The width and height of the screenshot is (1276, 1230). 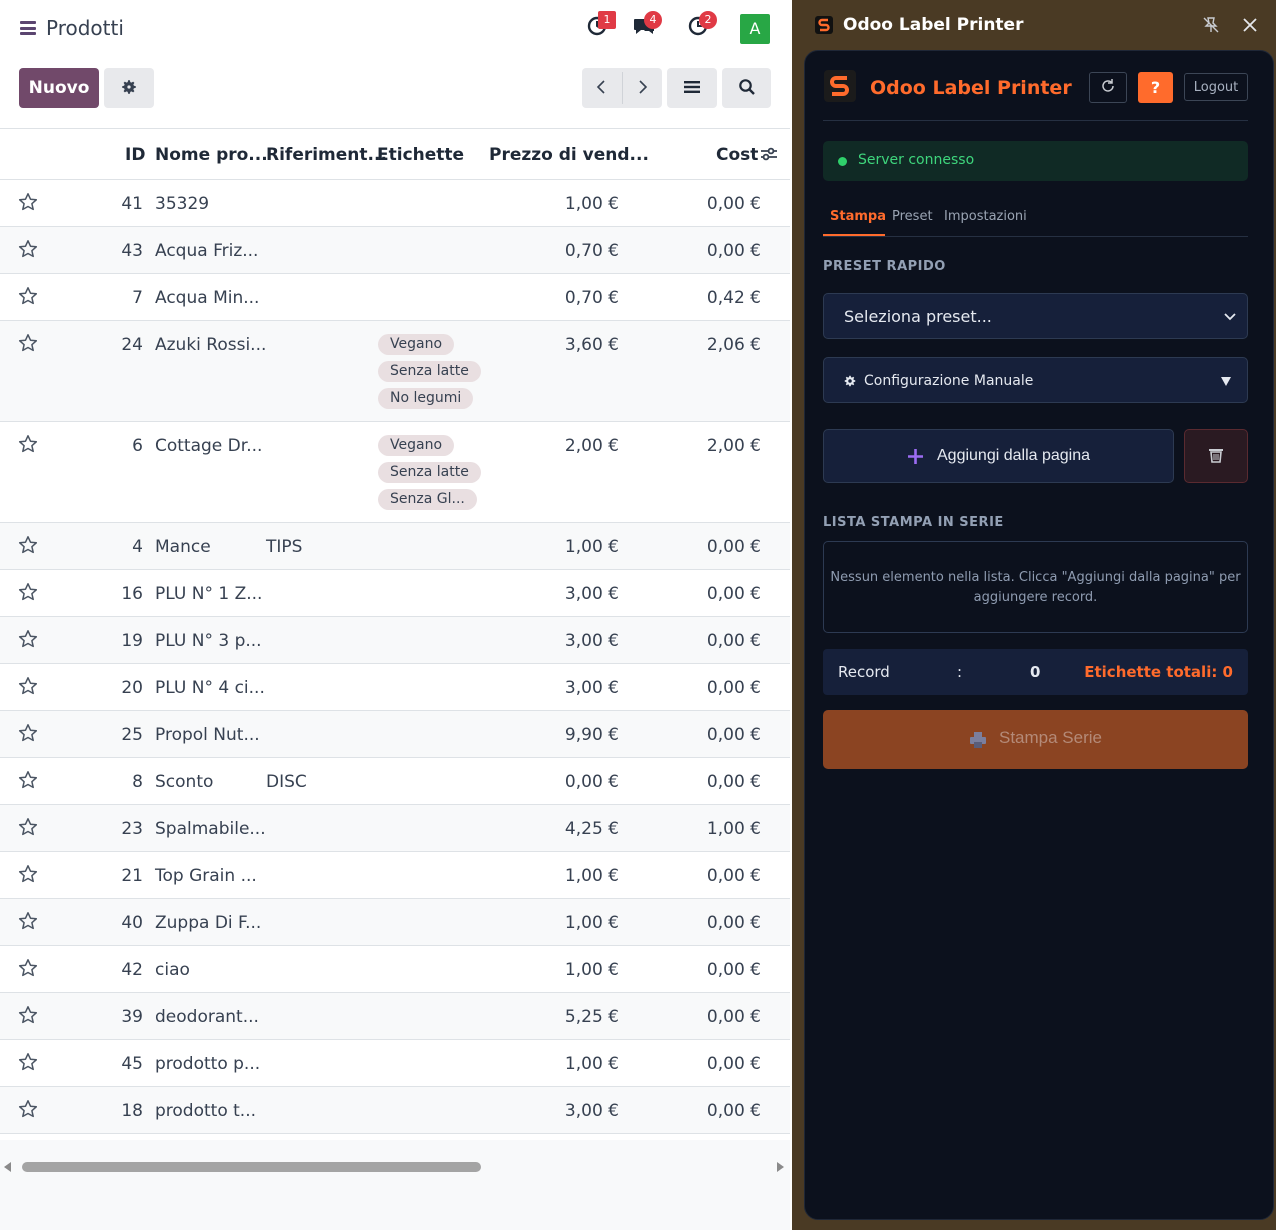 What do you see at coordinates (132, 1017) in the screenshot?
I see `cell-id: 39` at bounding box center [132, 1017].